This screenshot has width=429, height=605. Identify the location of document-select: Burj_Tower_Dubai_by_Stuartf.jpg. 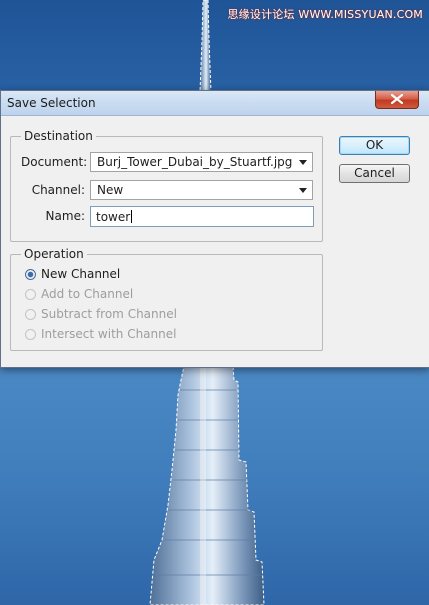
(201, 162).